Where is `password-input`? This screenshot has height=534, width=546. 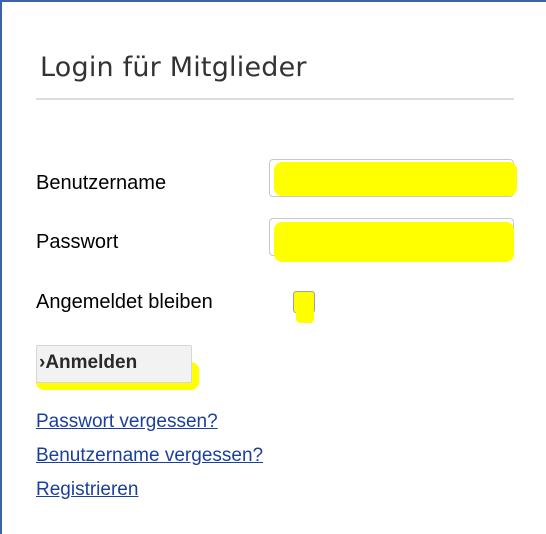
password-input is located at coordinates (391, 237).